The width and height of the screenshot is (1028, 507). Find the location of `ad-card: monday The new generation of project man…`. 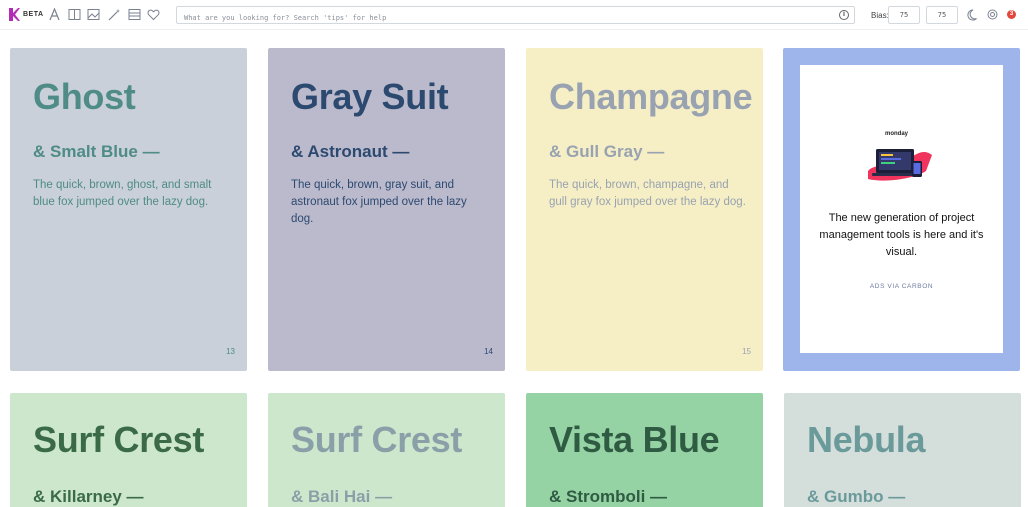

ad-card: monday The new generation of project man… is located at coordinates (901, 209).